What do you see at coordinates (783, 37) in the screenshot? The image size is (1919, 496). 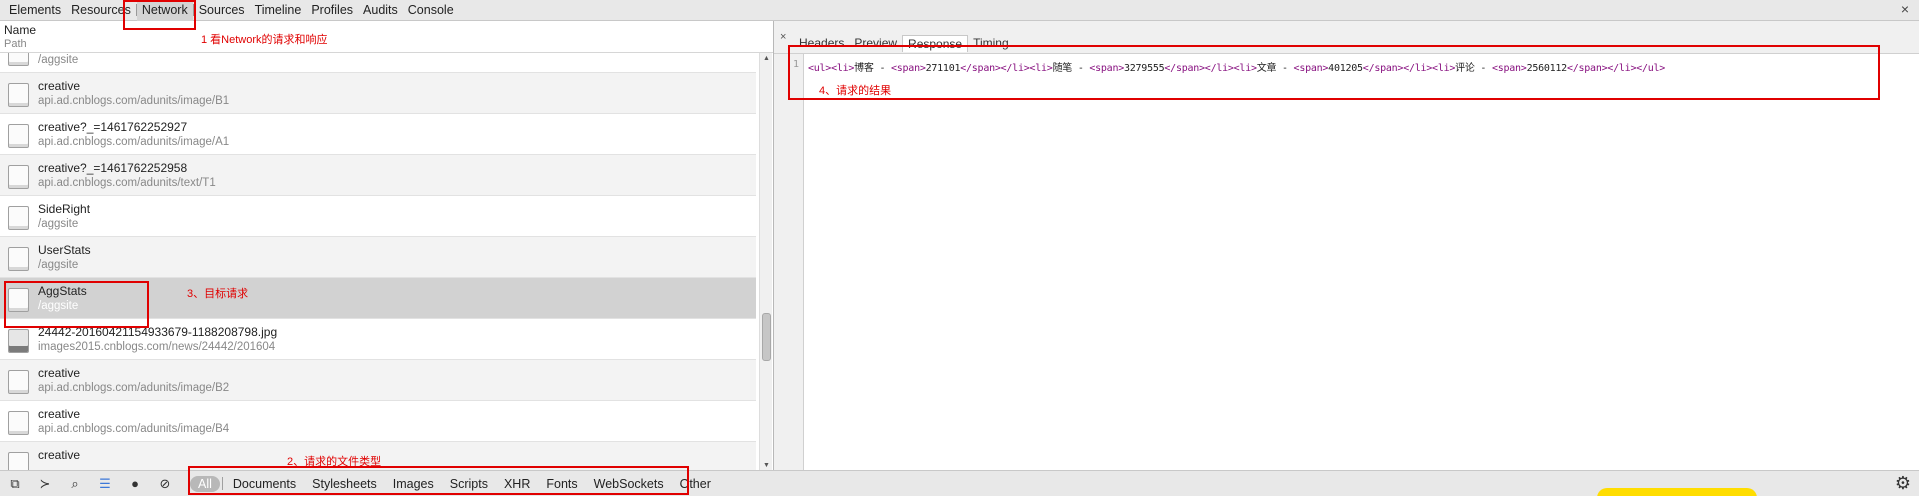 I see `close-detail-icon: ×` at bounding box center [783, 37].